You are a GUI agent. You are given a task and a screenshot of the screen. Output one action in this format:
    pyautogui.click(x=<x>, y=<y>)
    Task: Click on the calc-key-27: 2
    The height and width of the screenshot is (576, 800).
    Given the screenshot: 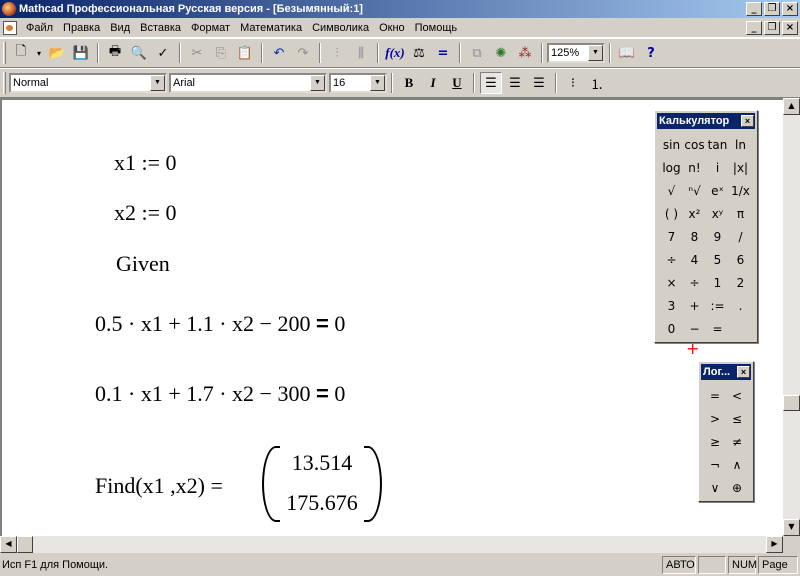 What is the action you would take?
    pyautogui.click(x=740, y=282)
    